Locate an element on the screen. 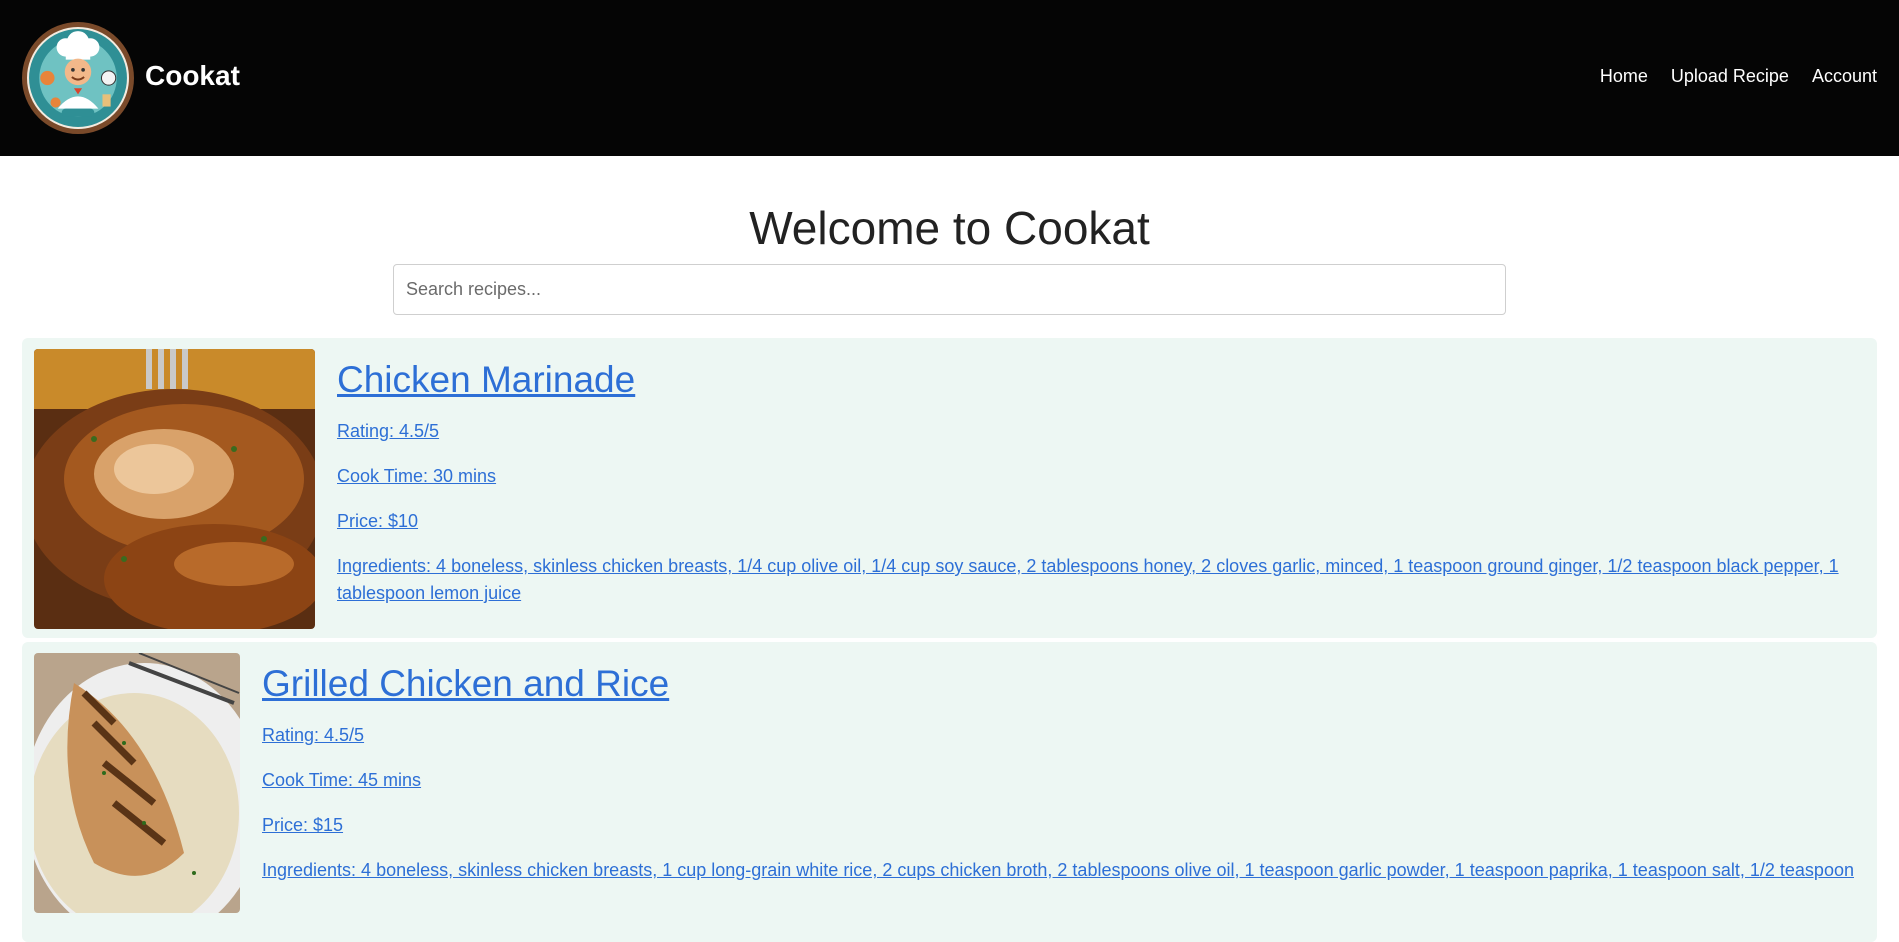 This screenshot has height=942, width=1899. nav-account-link: Account is located at coordinates (1844, 76).